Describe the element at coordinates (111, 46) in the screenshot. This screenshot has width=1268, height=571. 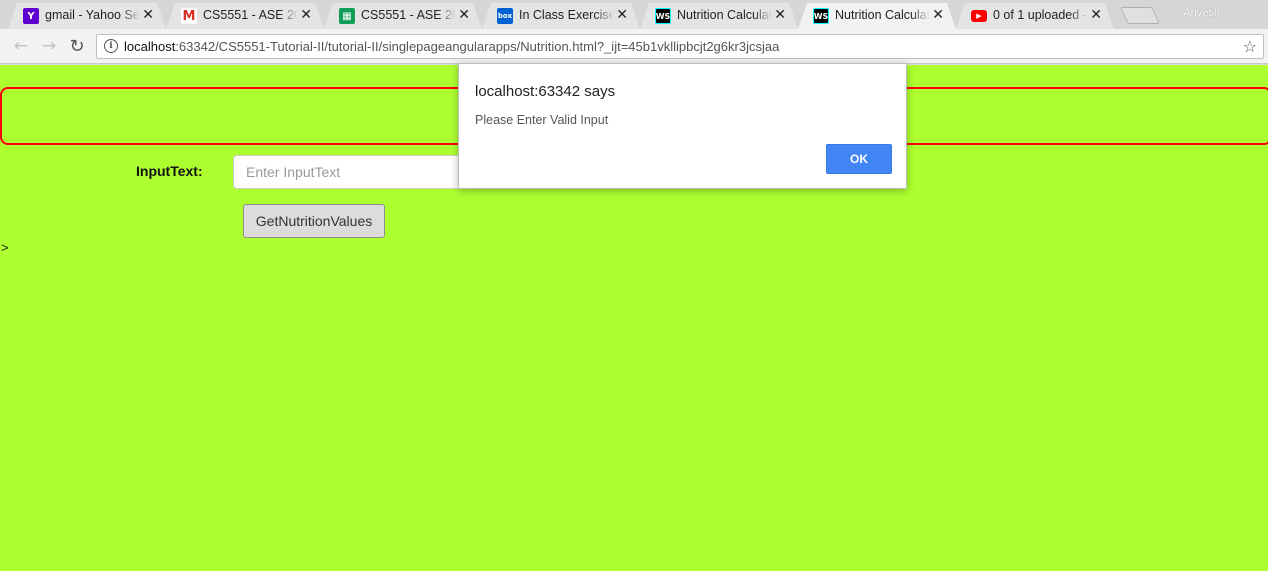
I see `info-icon: i` at that location.